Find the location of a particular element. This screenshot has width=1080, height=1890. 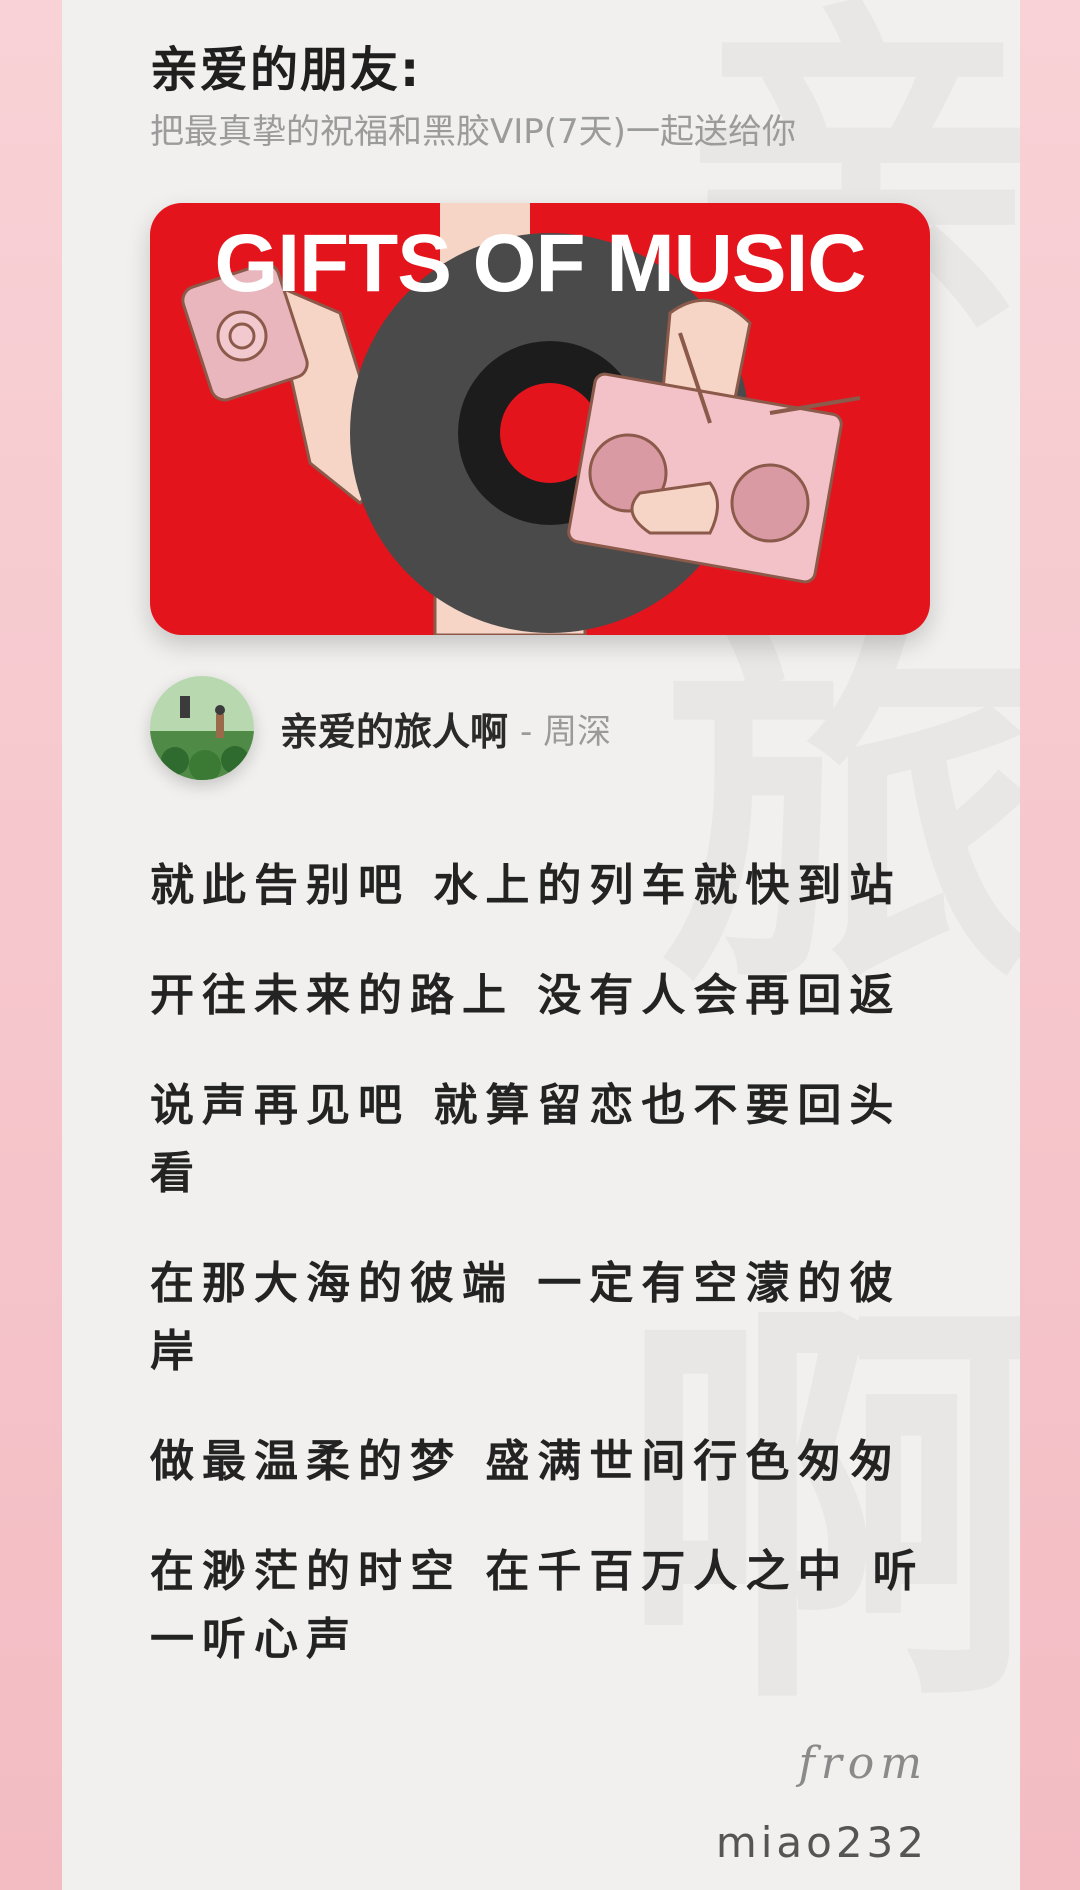

page-subtitle: 把最真挚的祝福和黑胶VIP(7天)一起送给你 is located at coordinates (473, 132).